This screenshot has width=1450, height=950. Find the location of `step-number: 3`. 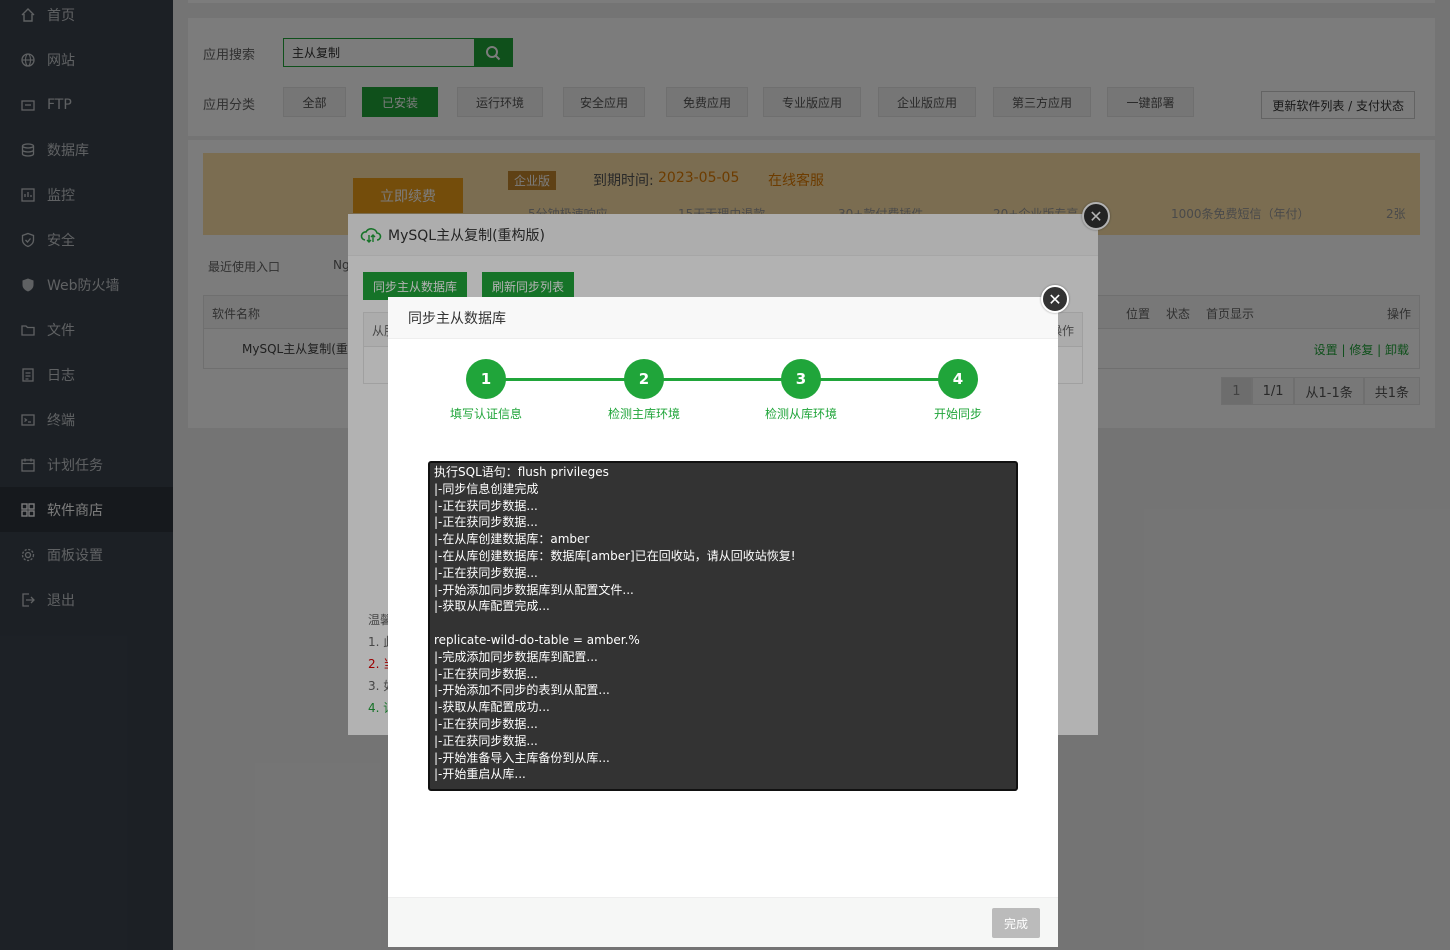

step-number: 3 is located at coordinates (801, 379).